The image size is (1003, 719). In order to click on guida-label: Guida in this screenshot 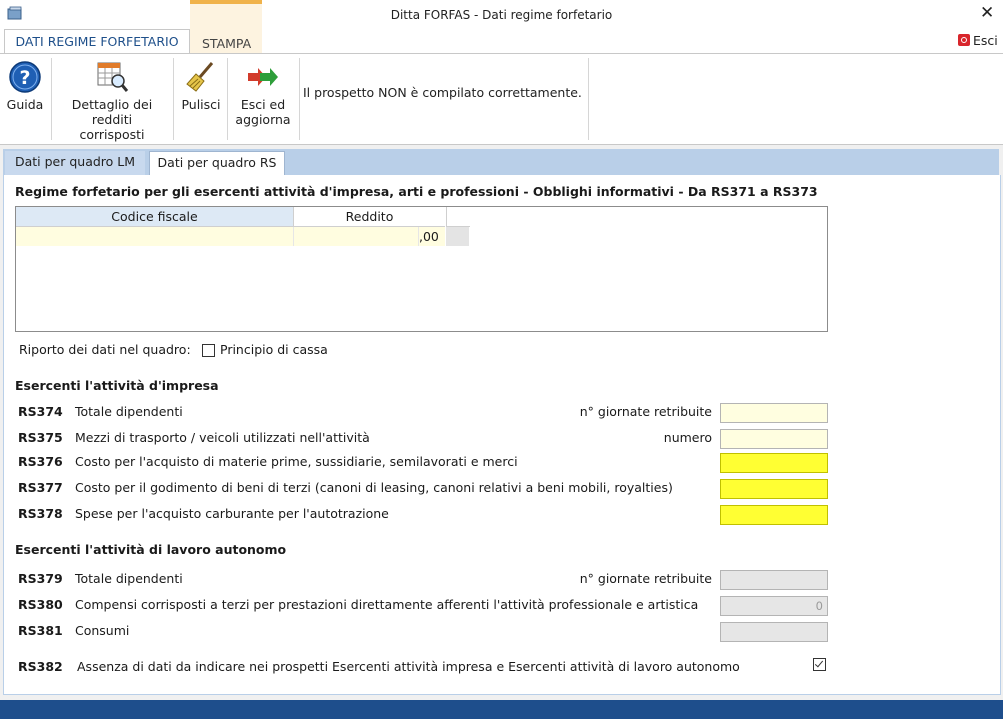, I will do `click(25, 104)`.